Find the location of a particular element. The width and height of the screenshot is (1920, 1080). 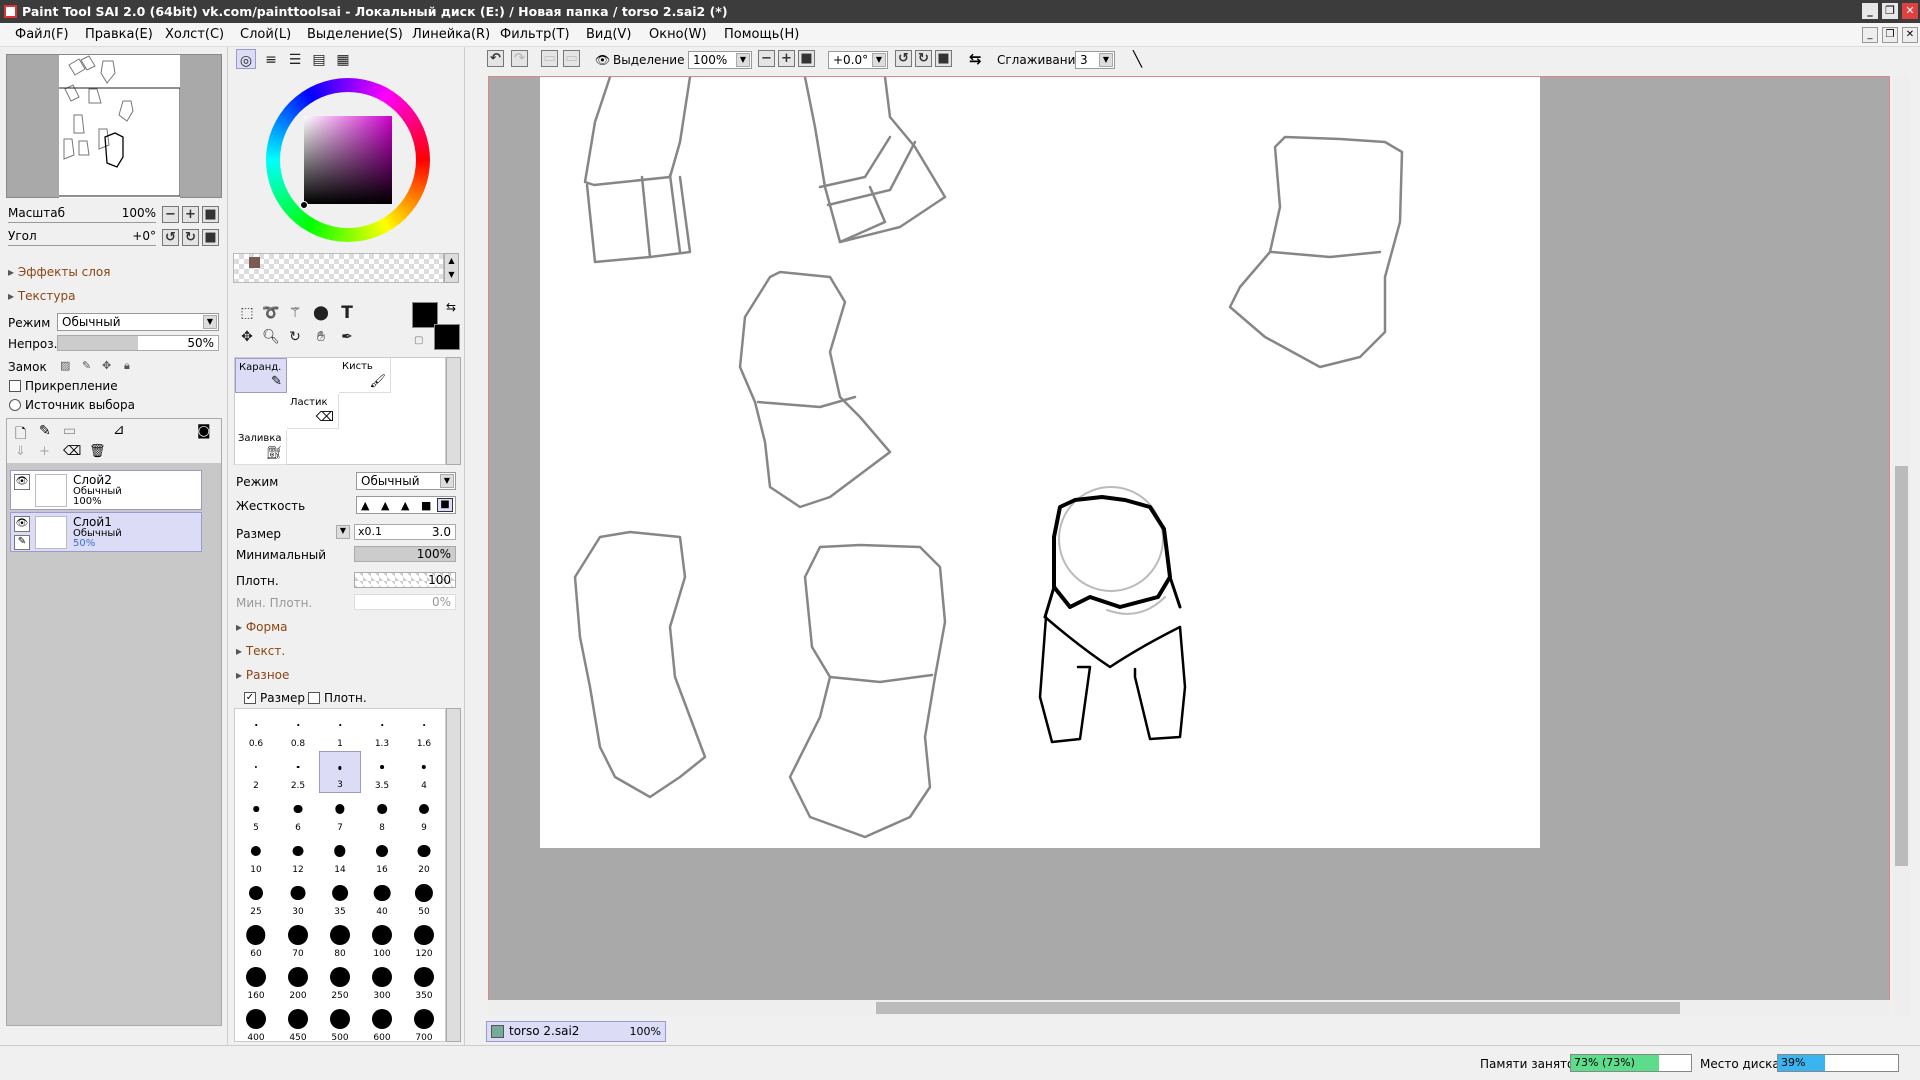

zoom-tool-icon: 🔍︎ is located at coordinates (271, 337).